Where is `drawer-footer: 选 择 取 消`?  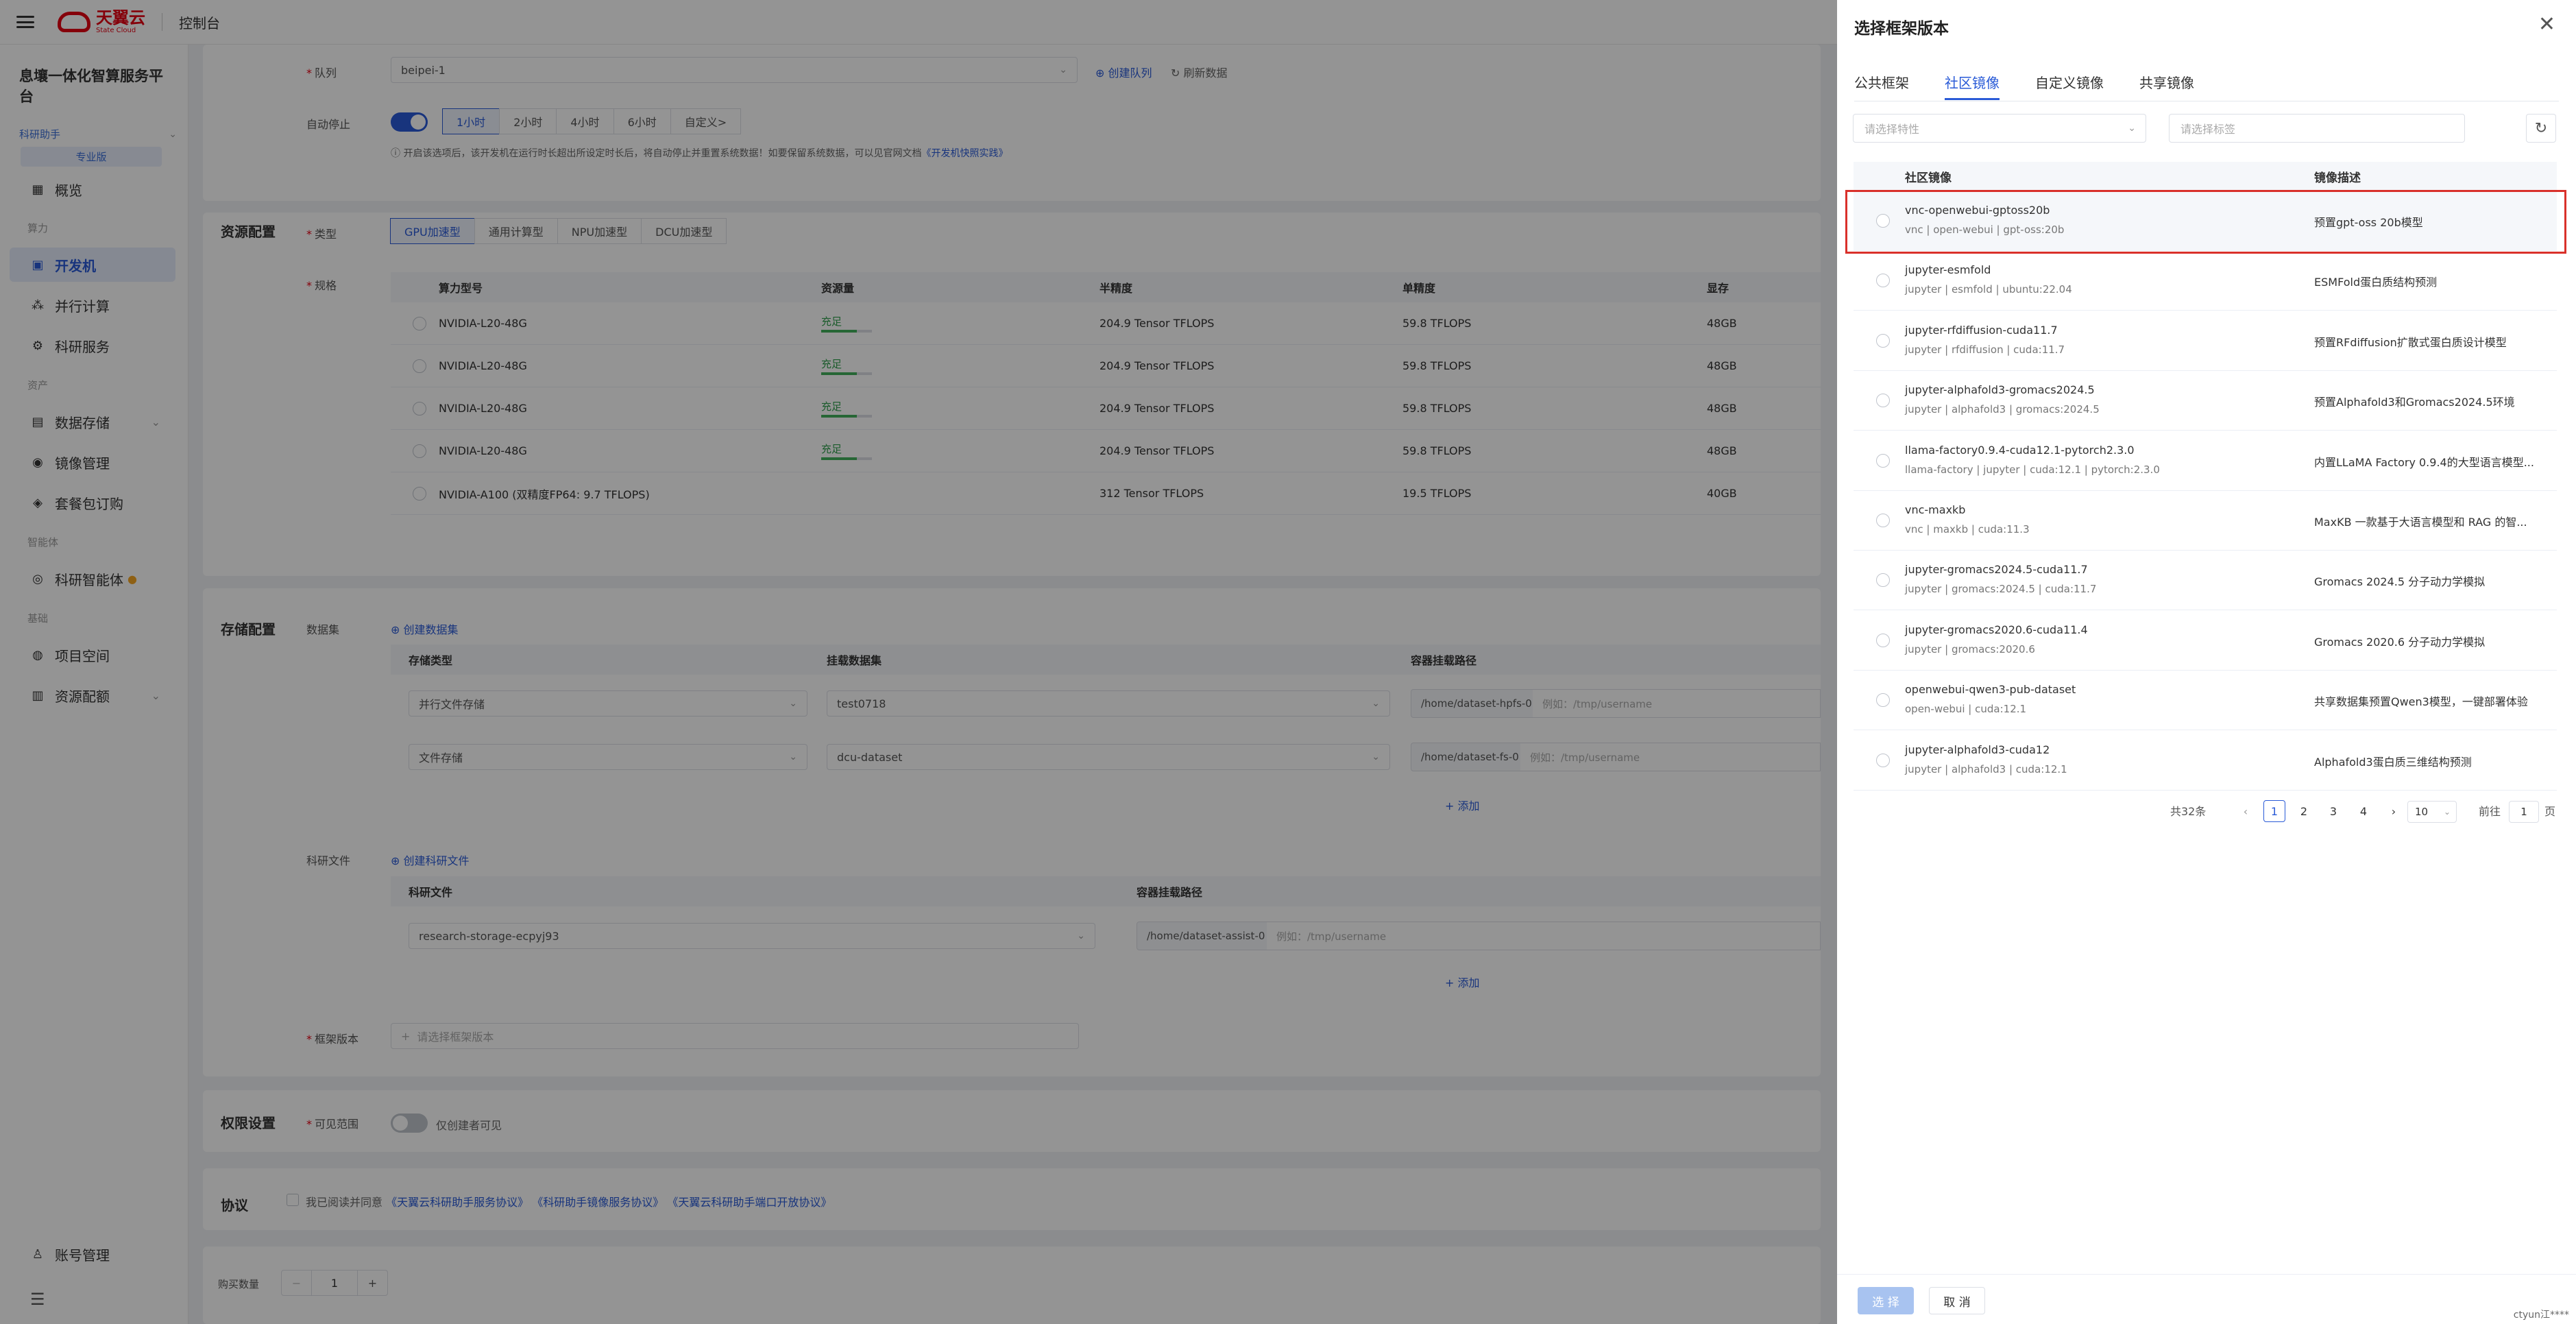 drawer-footer: 选 择 取 消 is located at coordinates (2206, 1299).